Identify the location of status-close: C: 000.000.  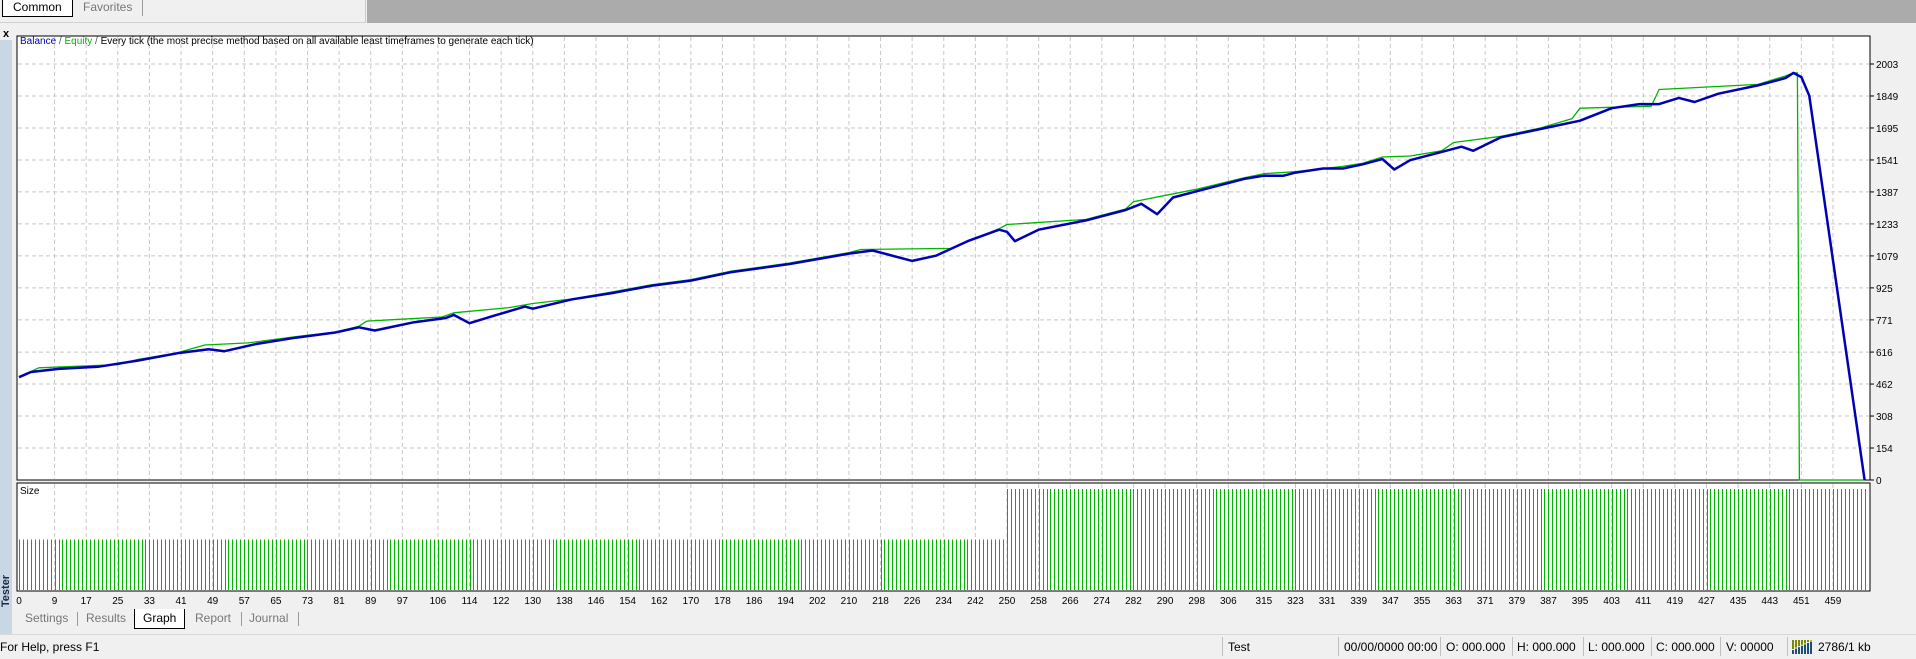
(1685, 647).